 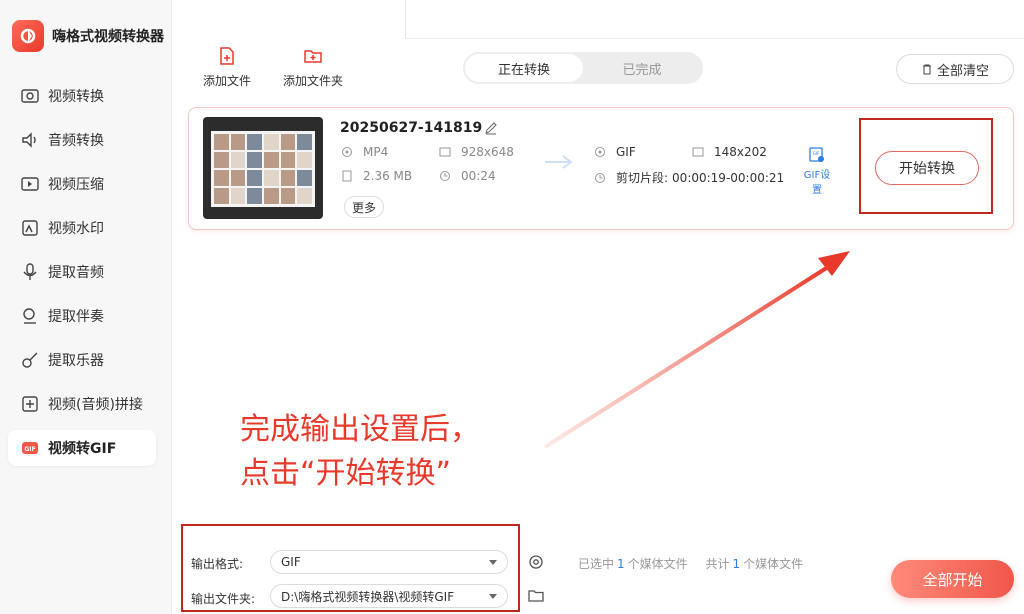 I want to click on file-size-icon, so click(x=347, y=176).